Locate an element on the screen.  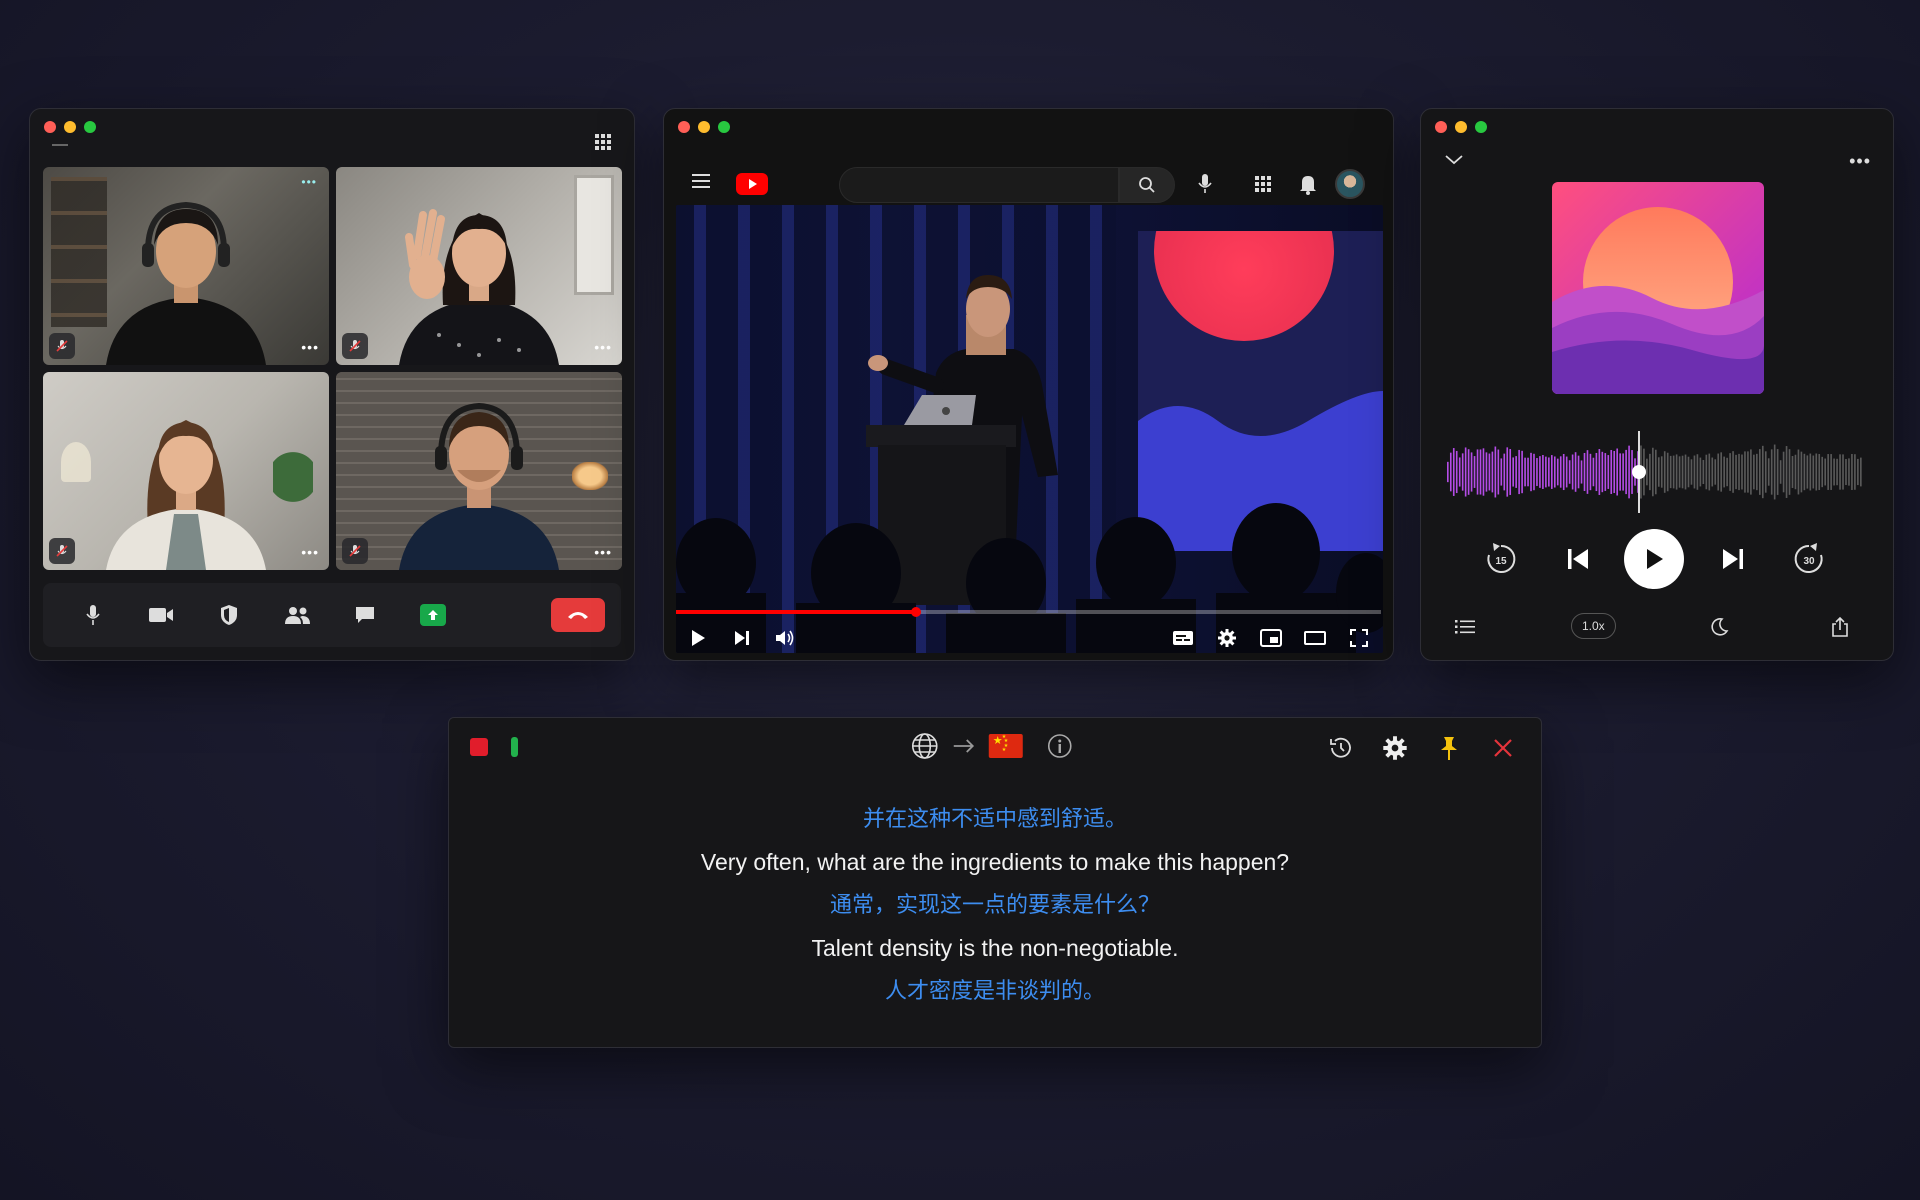
voice-search-button is located at coordinates (1205, 184).